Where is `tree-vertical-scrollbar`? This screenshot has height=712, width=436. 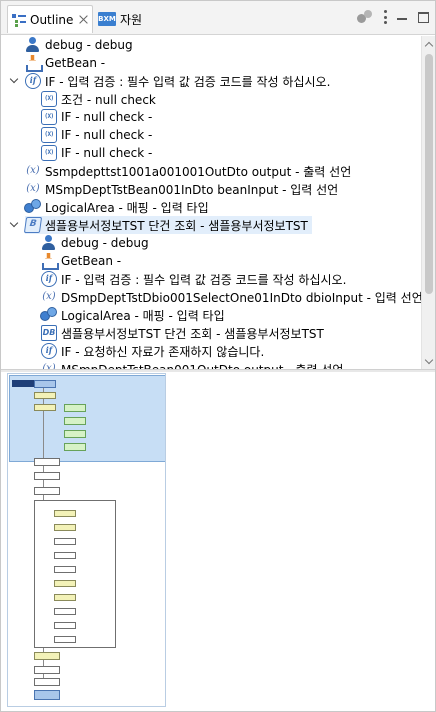
tree-vertical-scrollbar is located at coordinates (428, 202).